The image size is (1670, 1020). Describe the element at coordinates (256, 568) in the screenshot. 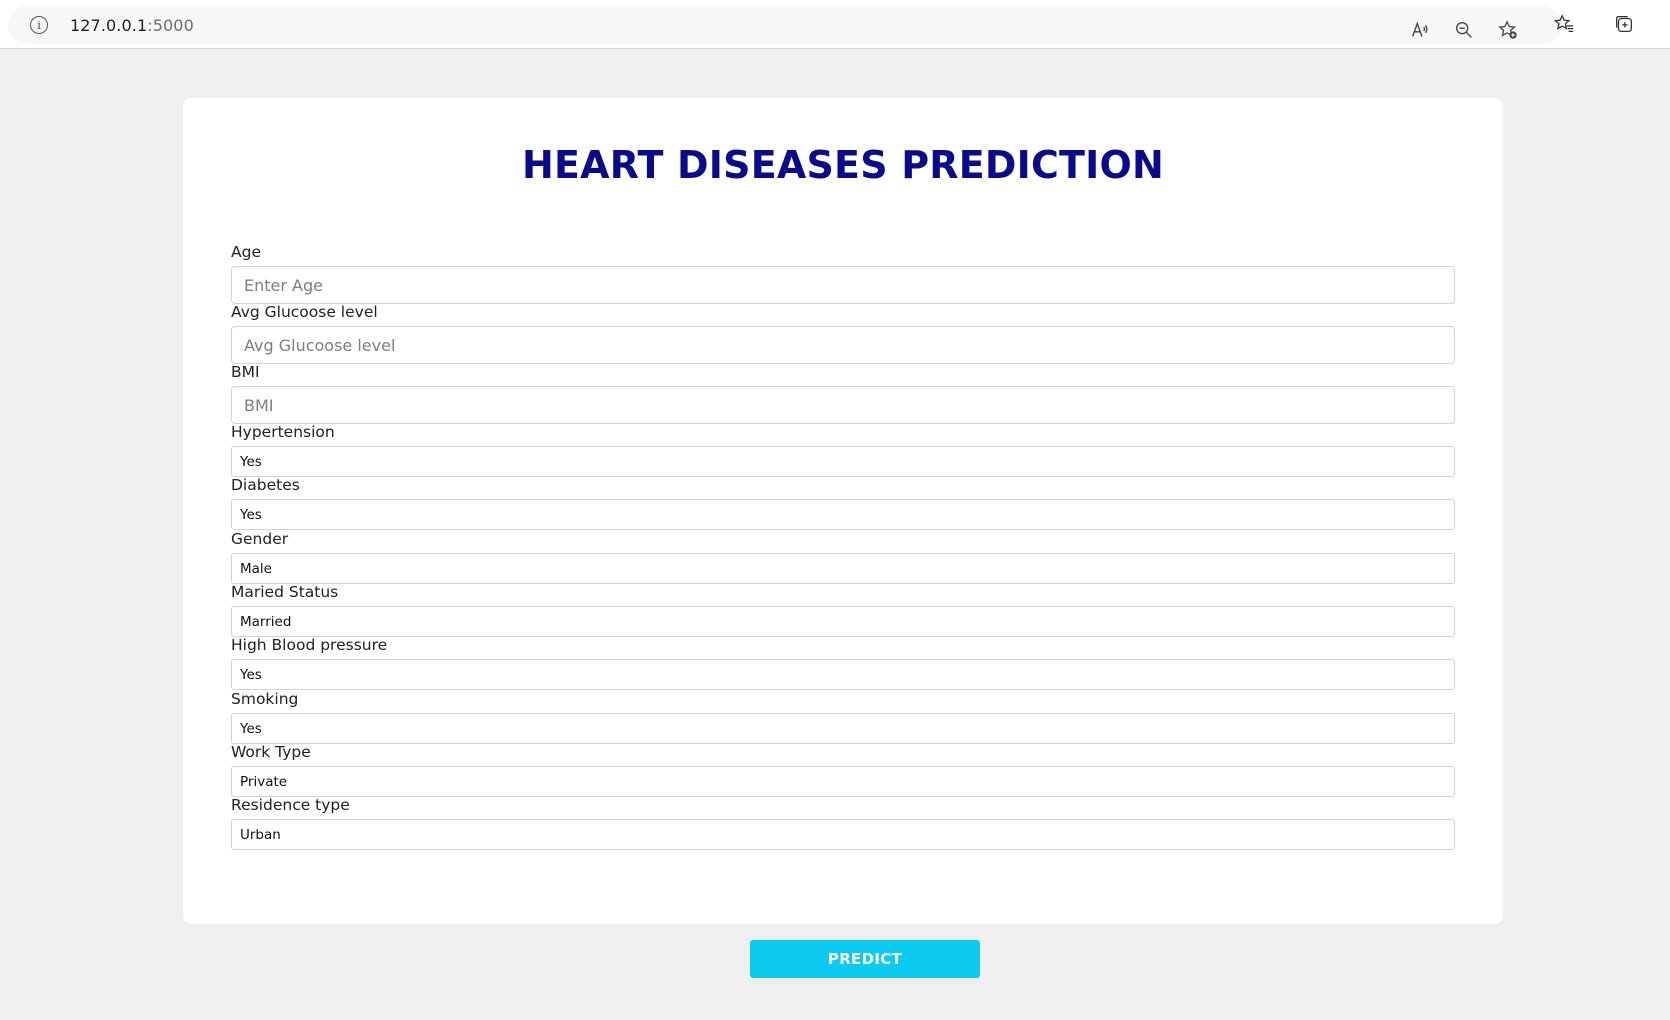

I see `gender-value: Male` at that location.